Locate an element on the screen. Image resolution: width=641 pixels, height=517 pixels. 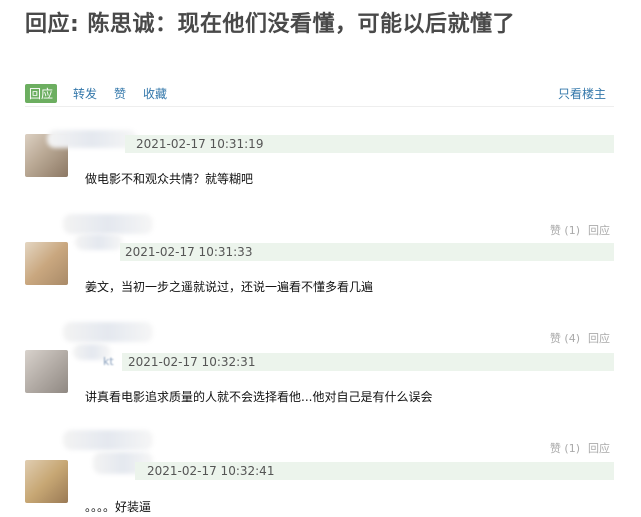
topic-toolbar: 回应 转发 赞 收藏 只看楼主 is located at coordinates (319, 95).